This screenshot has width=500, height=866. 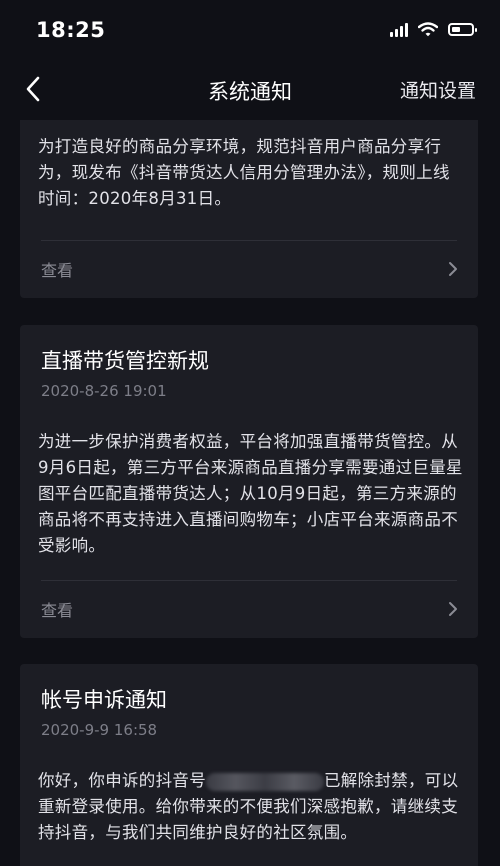 What do you see at coordinates (399, 29) in the screenshot?
I see `cellular-signal-icon` at bounding box center [399, 29].